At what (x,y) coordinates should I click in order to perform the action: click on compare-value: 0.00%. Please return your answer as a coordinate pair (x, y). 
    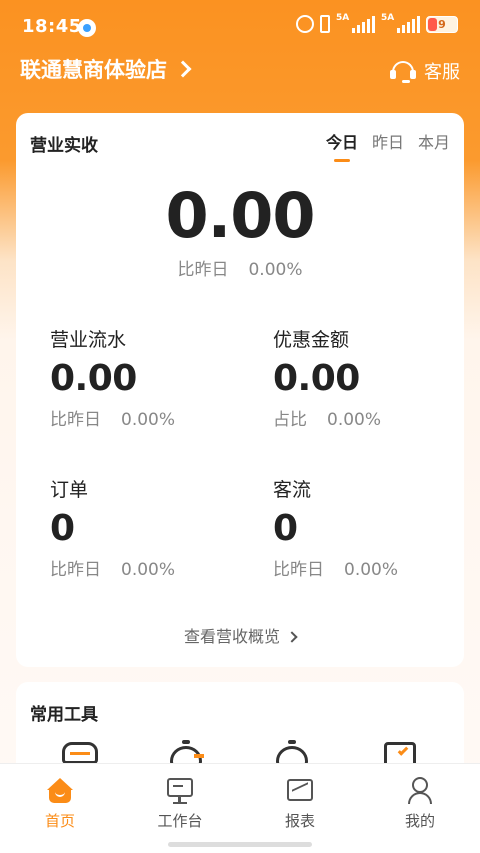
    Looking at the image, I should click on (275, 270).